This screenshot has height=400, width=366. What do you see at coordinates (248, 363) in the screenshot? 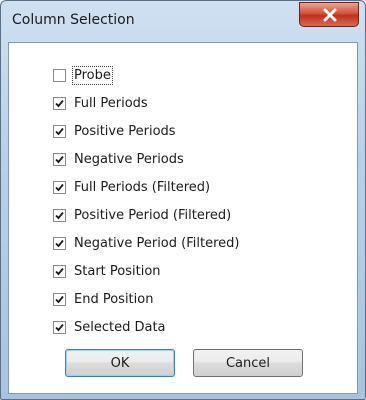
I see `cancel-button: Cancel` at bounding box center [248, 363].